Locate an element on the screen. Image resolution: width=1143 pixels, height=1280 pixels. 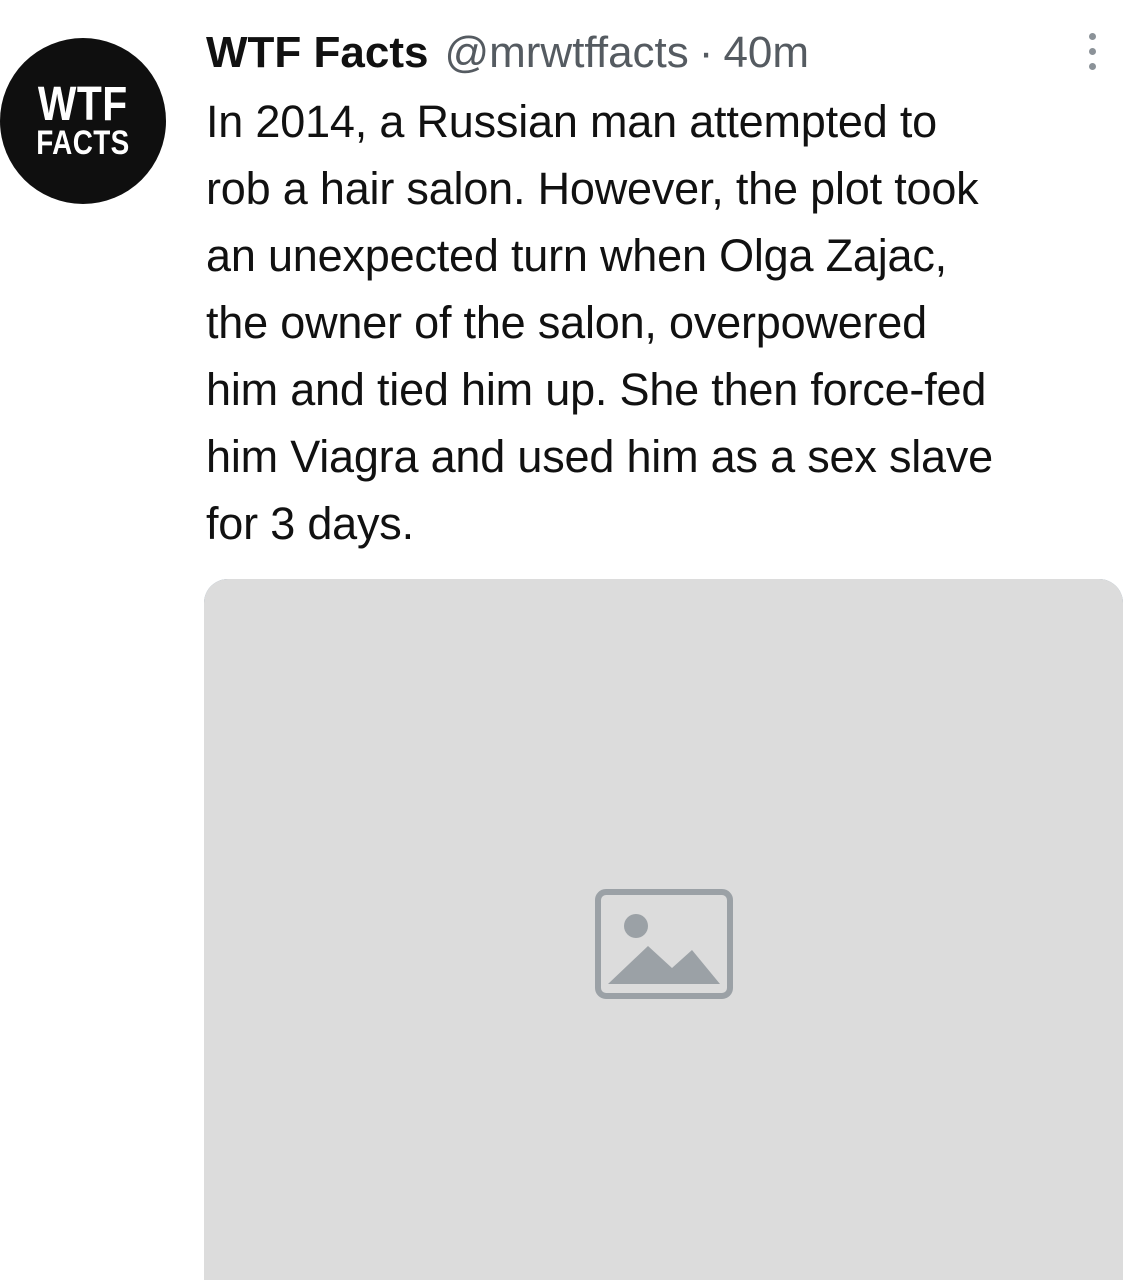
tweet-text-line: for 3 days. is located at coordinates (310, 523).